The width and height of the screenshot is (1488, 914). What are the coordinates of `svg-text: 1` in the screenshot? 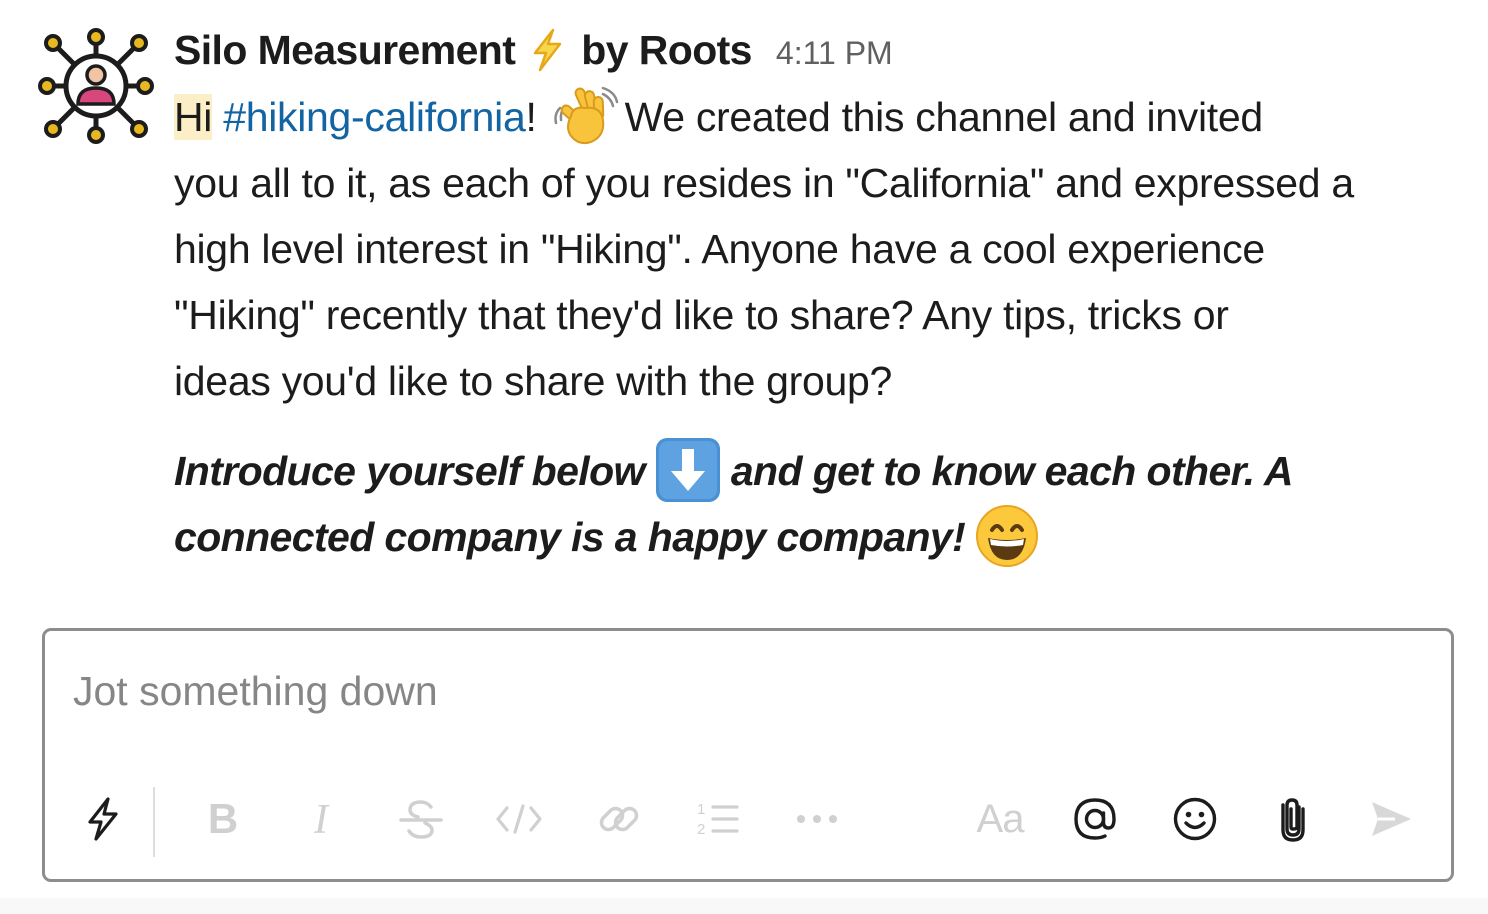 It's located at (701, 809).